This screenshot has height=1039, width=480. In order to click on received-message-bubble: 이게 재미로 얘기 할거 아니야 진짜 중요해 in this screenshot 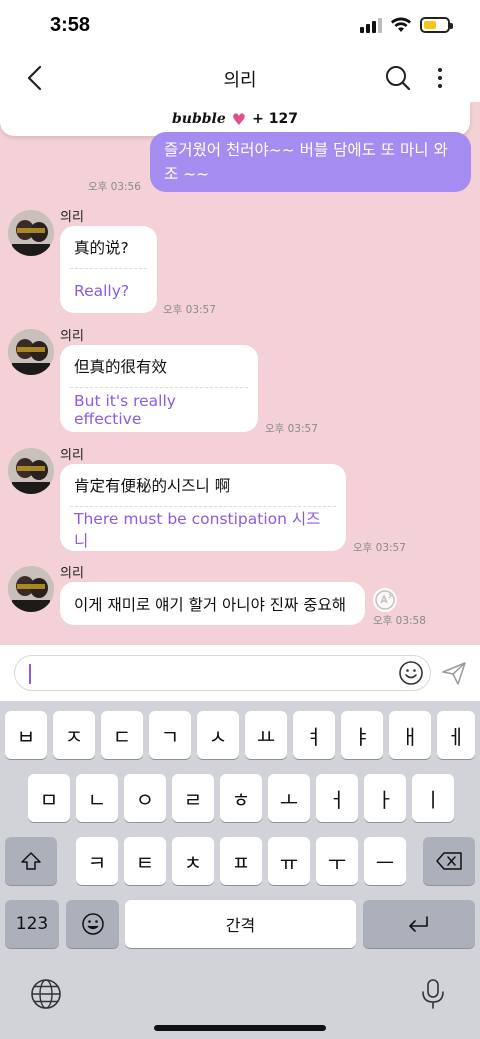, I will do `click(212, 603)`.